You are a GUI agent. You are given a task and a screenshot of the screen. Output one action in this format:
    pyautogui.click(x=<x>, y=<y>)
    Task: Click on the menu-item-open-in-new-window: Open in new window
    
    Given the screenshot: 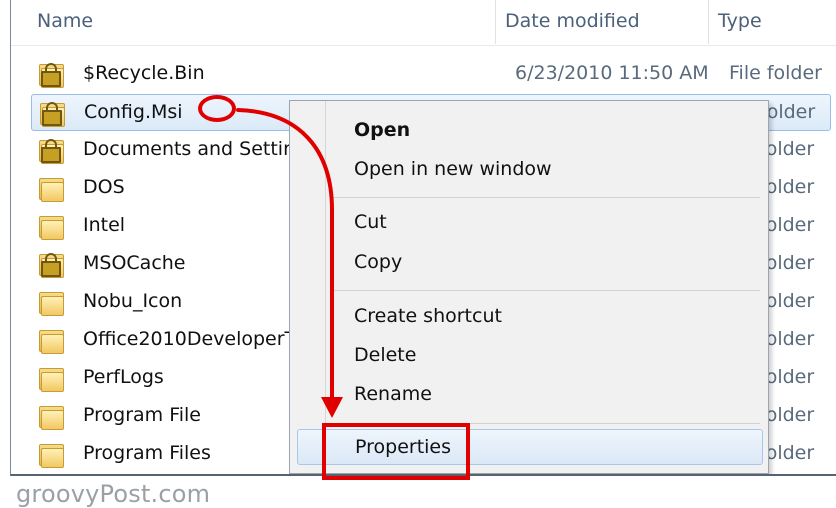 What is the action you would take?
    pyautogui.click(x=530, y=170)
    